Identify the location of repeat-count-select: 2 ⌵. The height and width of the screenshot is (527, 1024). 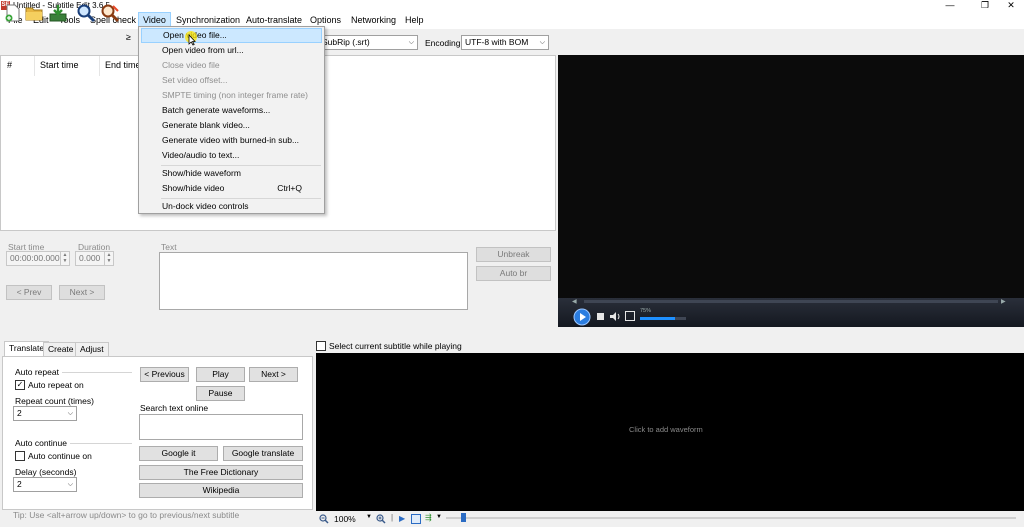
(45, 413).